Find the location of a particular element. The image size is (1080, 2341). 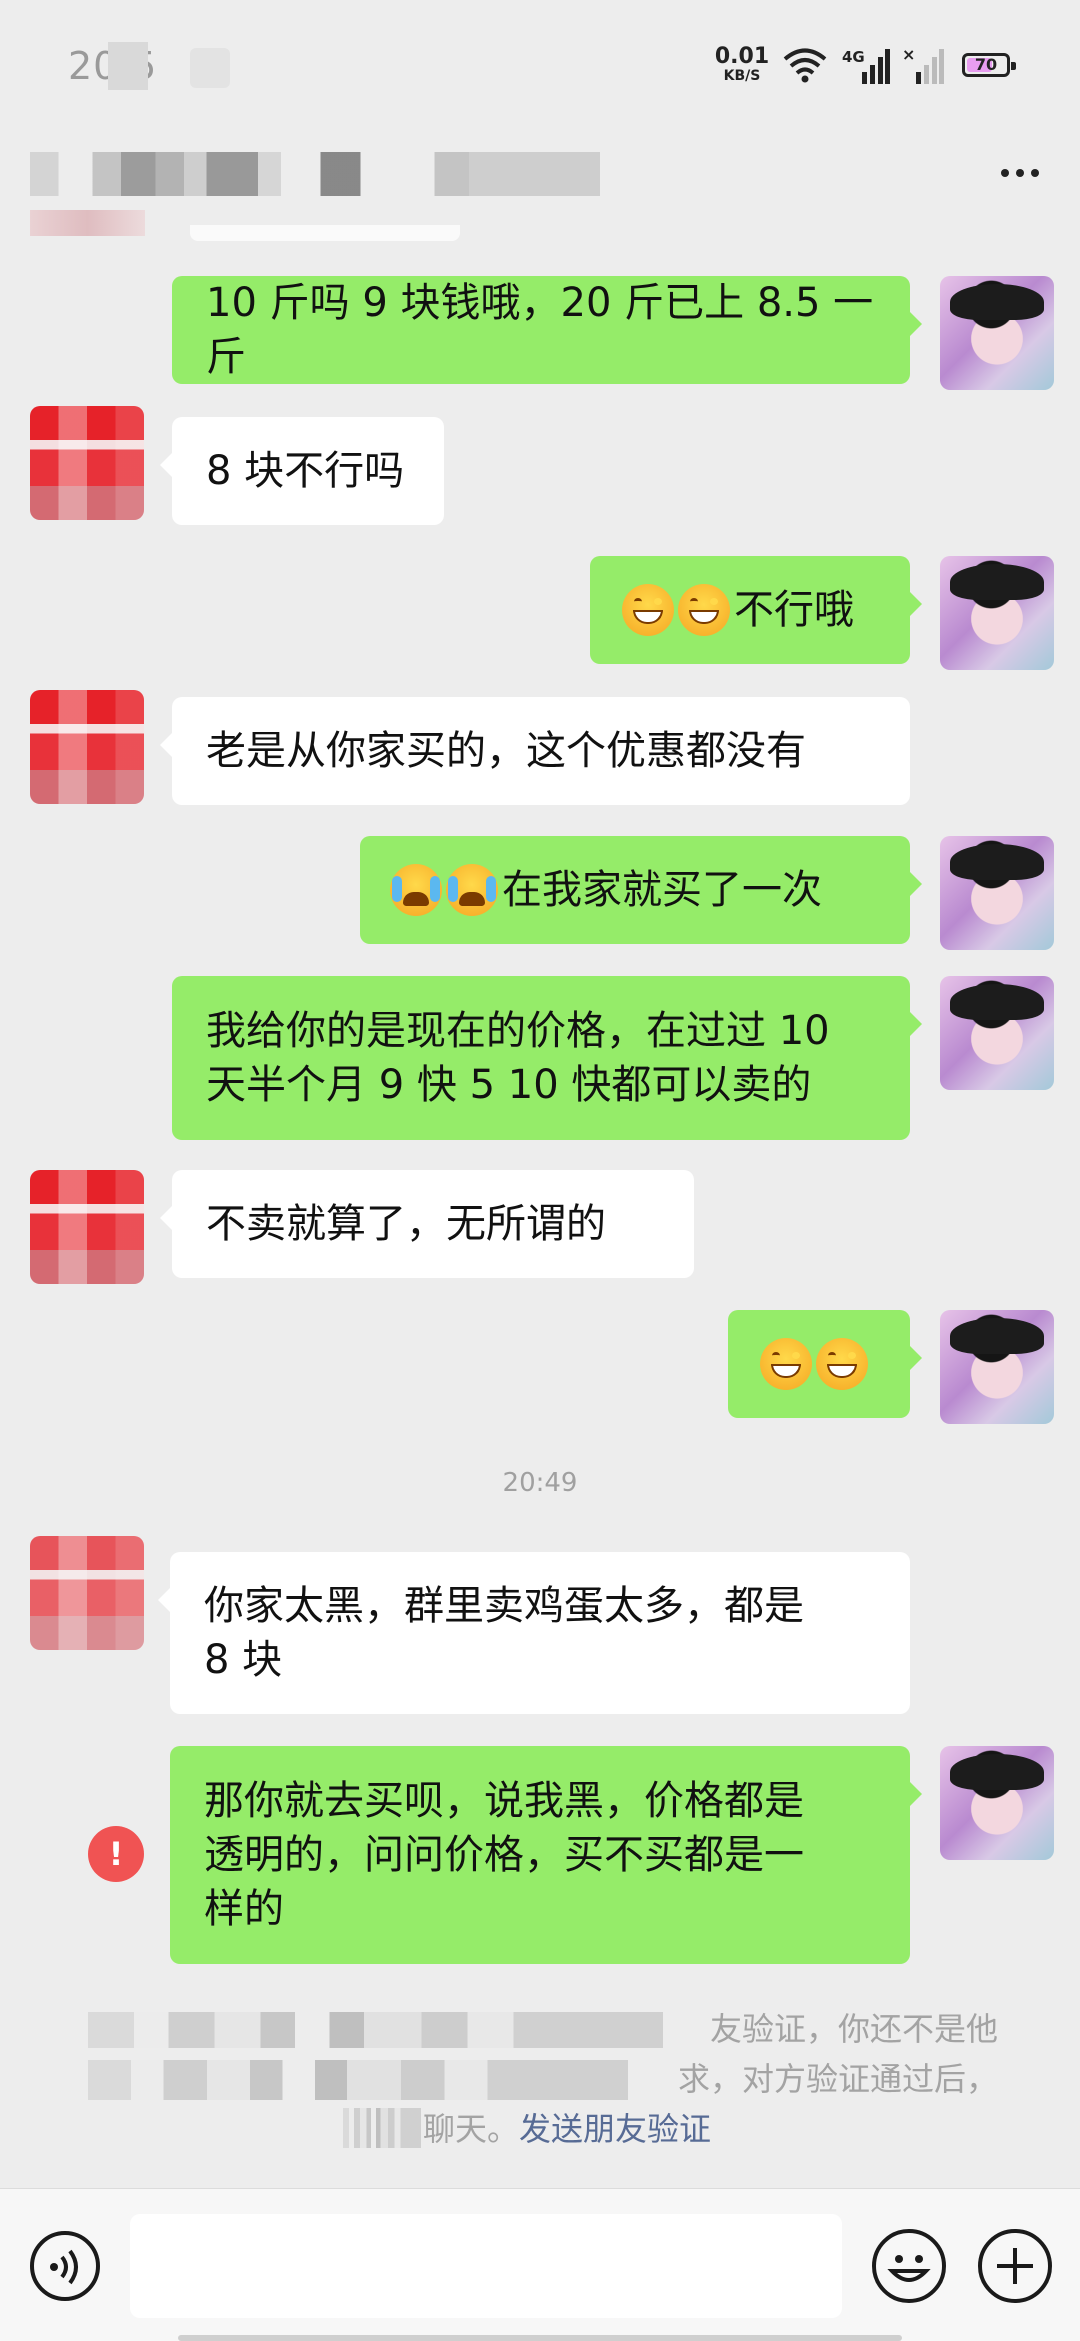

send-failed-icon: ! is located at coordinates (116, 1854).